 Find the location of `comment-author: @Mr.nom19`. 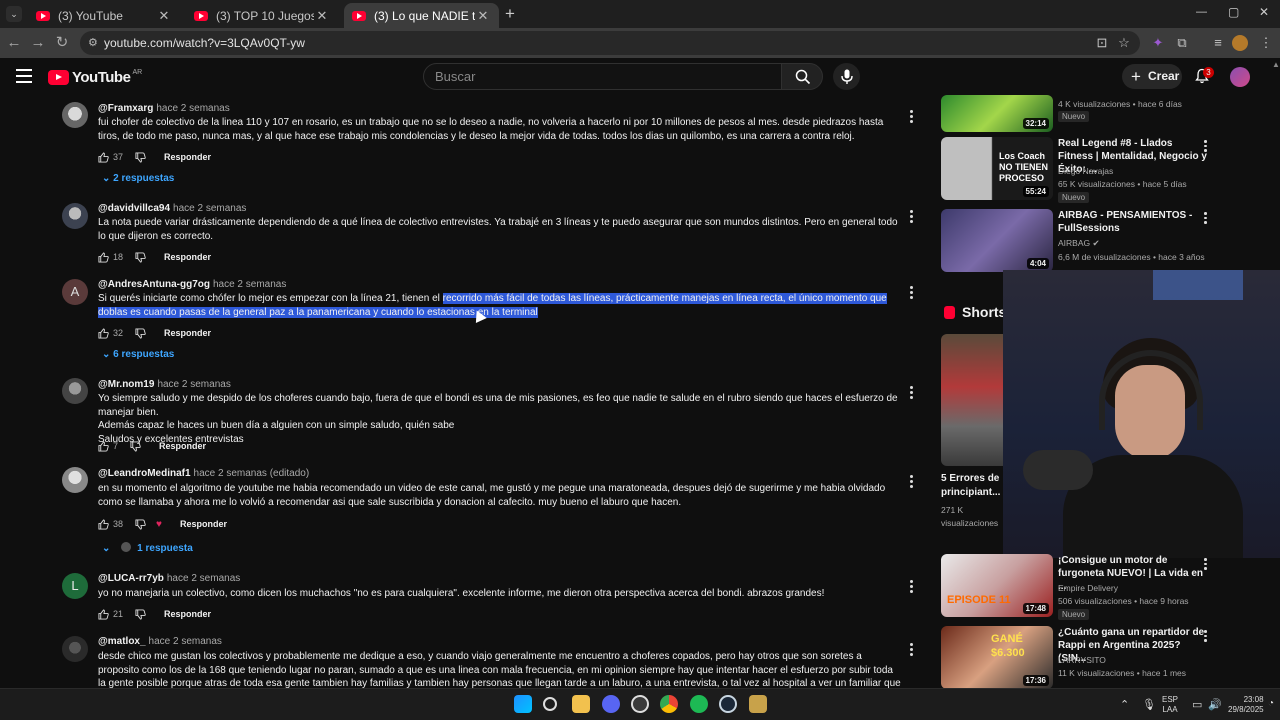

comment-author: @Mr.nom19 is located at coordinates (126, 384).